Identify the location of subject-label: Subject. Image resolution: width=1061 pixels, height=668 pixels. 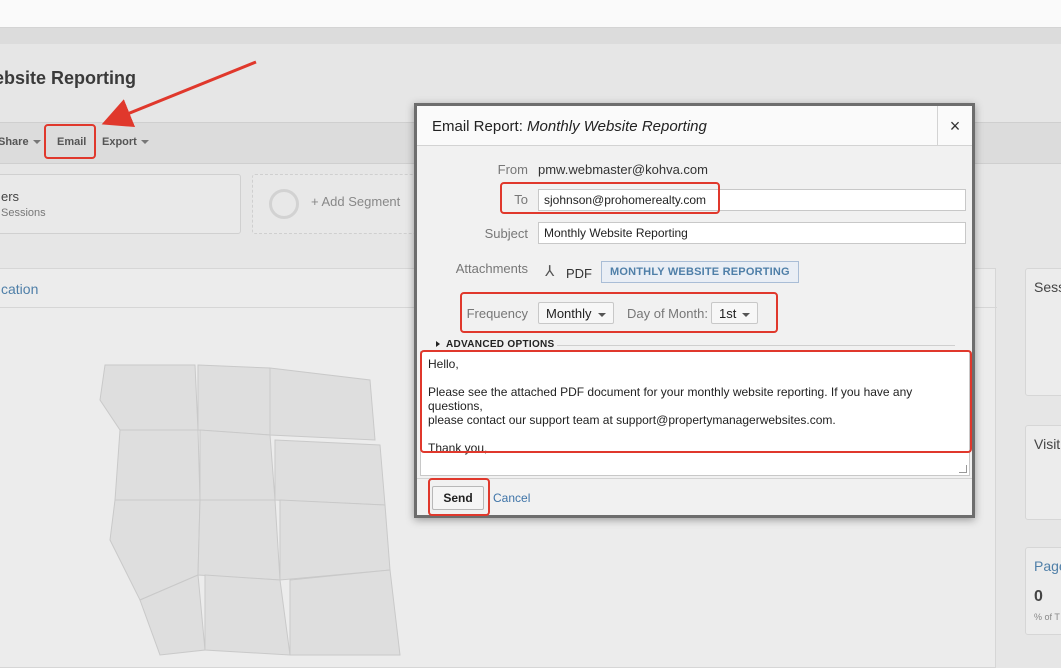
(506, 233).